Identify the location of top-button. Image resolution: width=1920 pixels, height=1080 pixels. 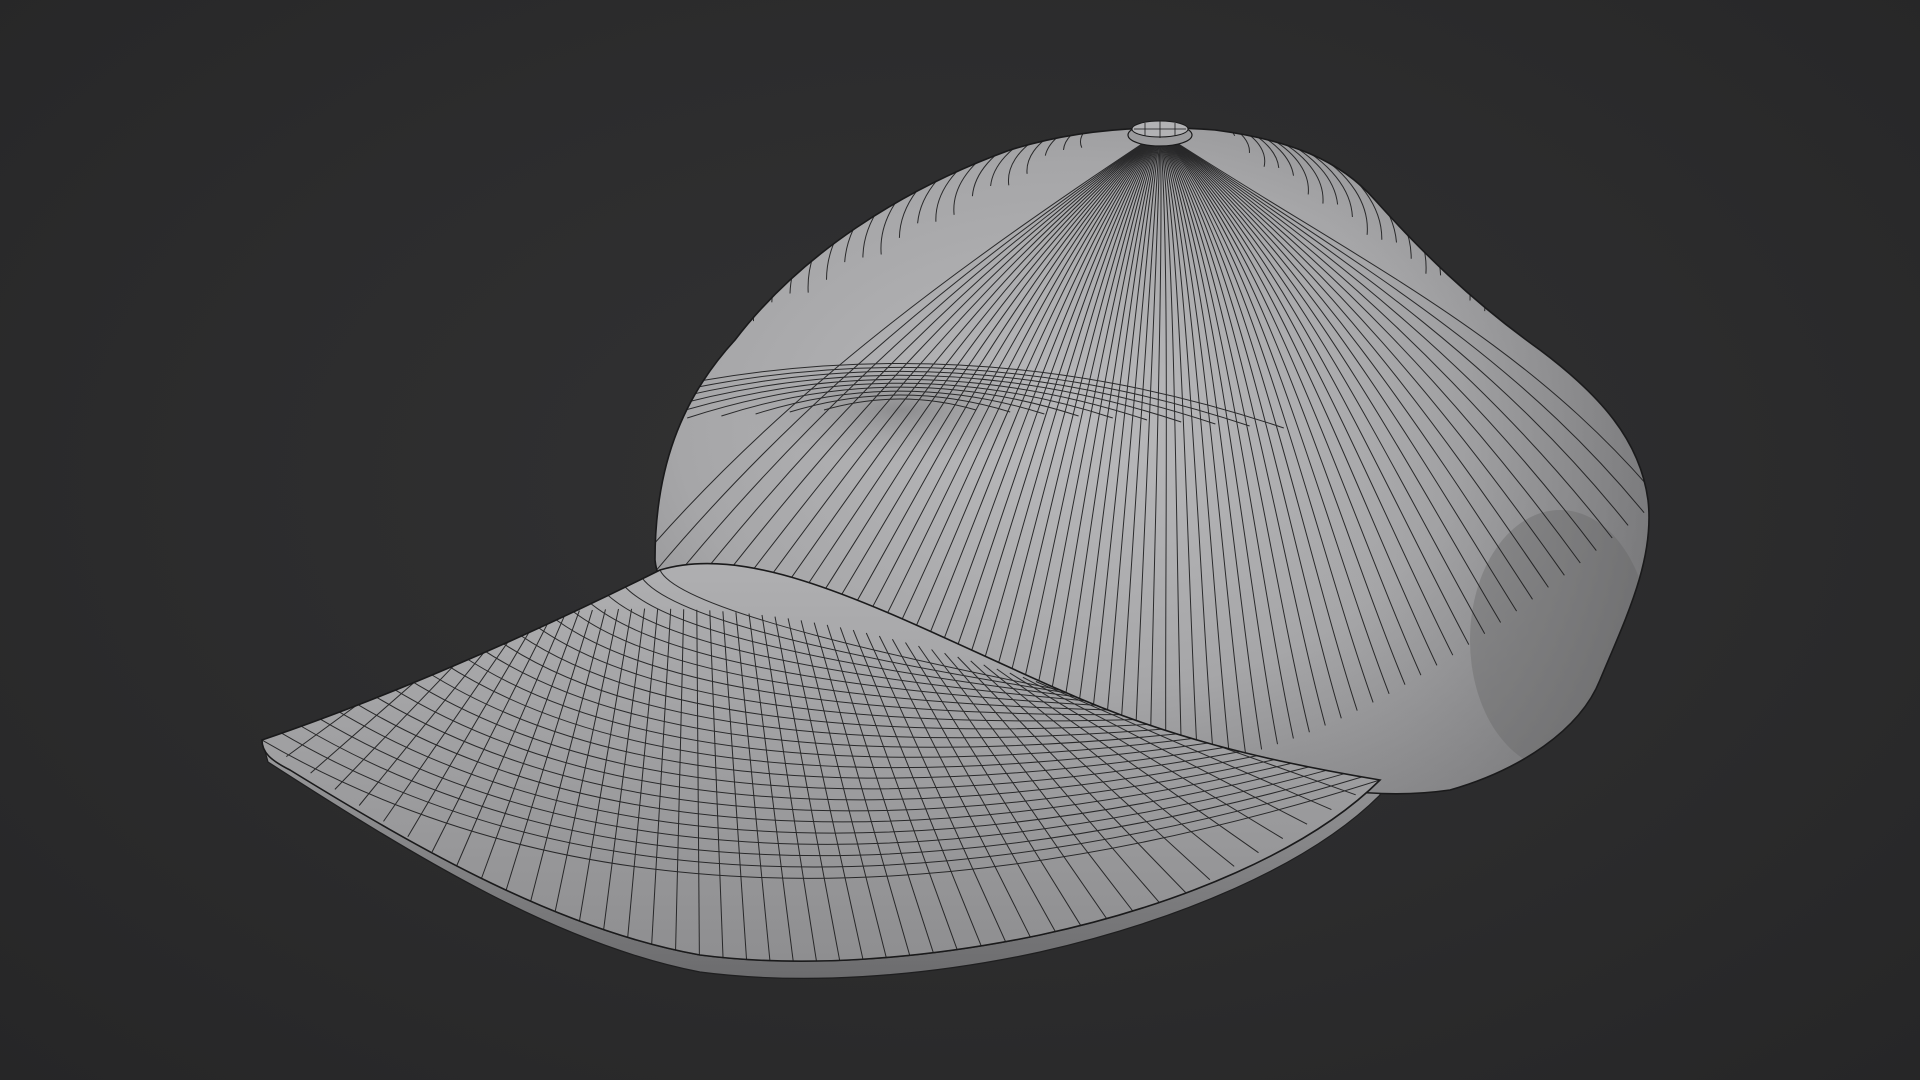
(1160, 133).